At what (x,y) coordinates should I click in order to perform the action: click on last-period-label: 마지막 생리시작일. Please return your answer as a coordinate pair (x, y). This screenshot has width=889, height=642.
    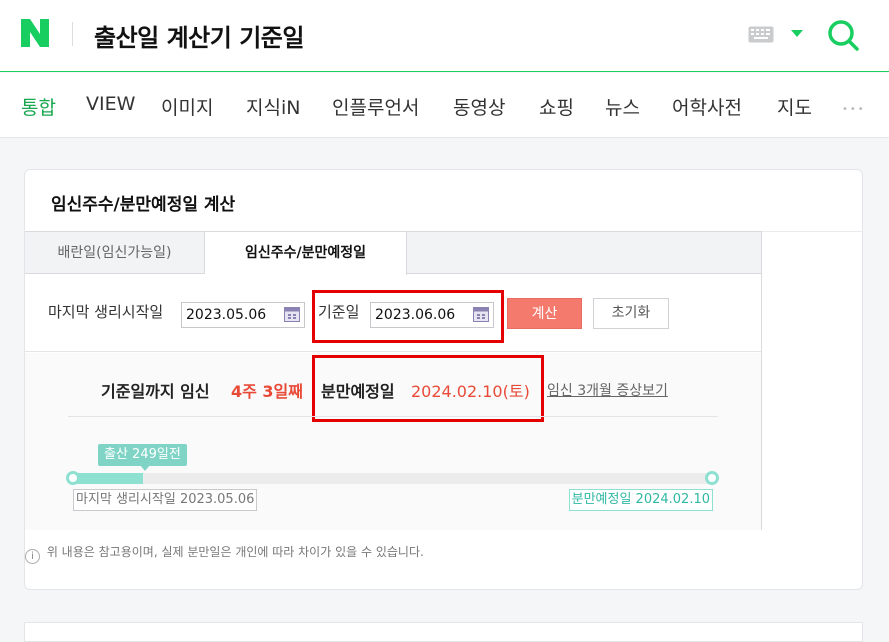
    Looking at the image, I should click on (106, 312).